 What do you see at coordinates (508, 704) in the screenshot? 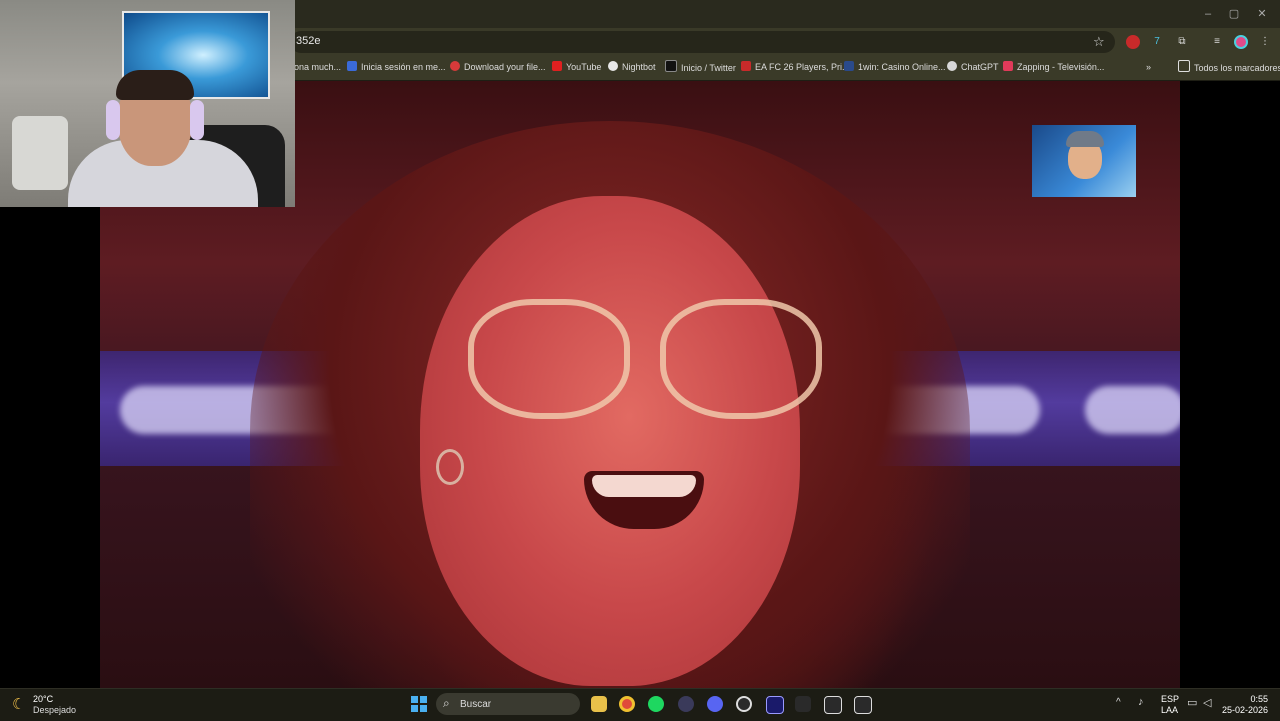
I see `taskbar-search-box` at bounding box center [508, 704].